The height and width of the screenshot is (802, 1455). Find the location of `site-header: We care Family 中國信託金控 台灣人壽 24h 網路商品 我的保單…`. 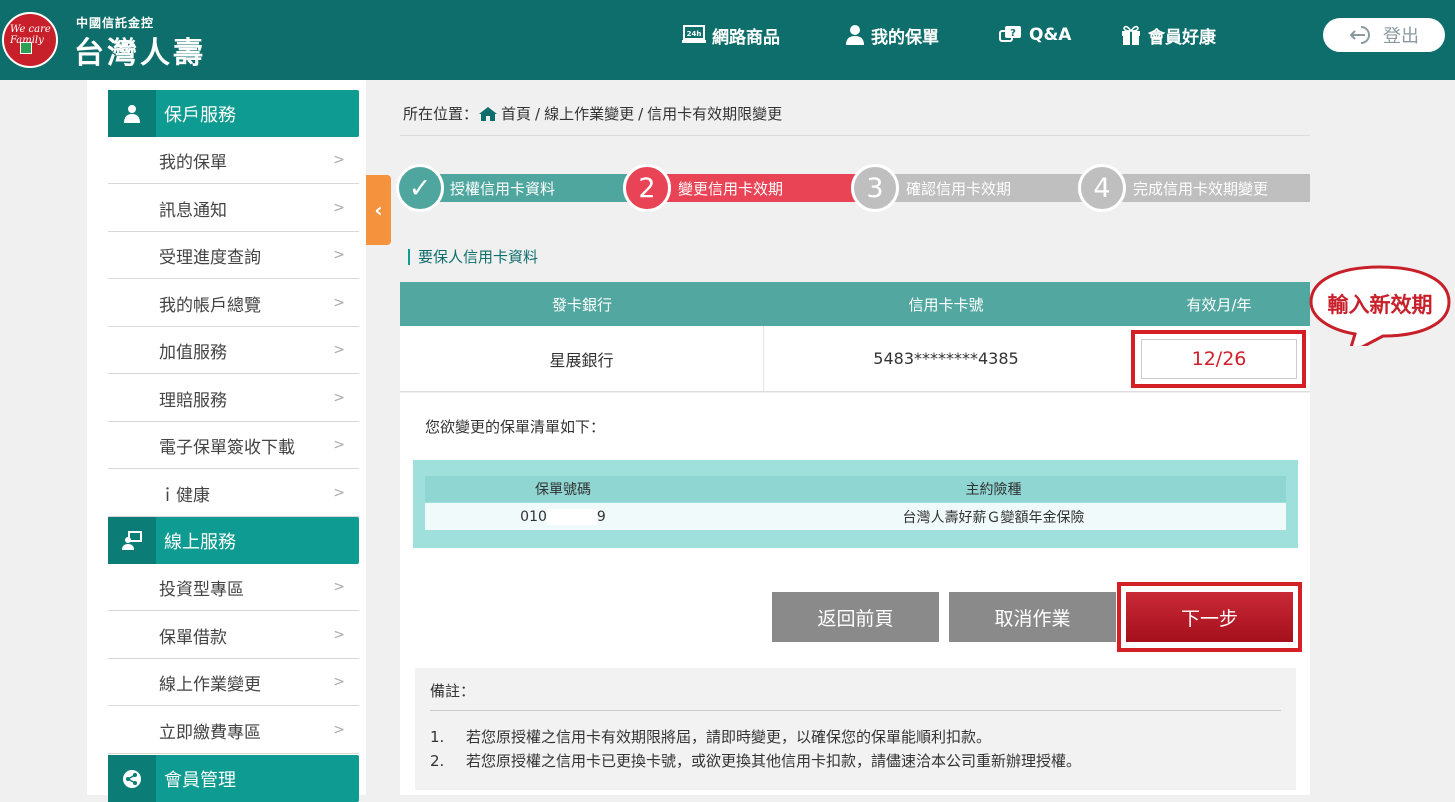

site-header: We care Family 中國信託金控 台灣人壽 24h 網路商品 我的保單… is located at coordinates (727, 40).